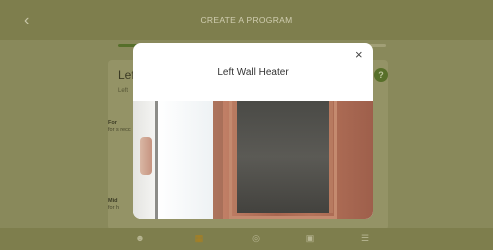 This screenshot has width=493, height=250. I want to click on photo-white-door, so click(185, 160).